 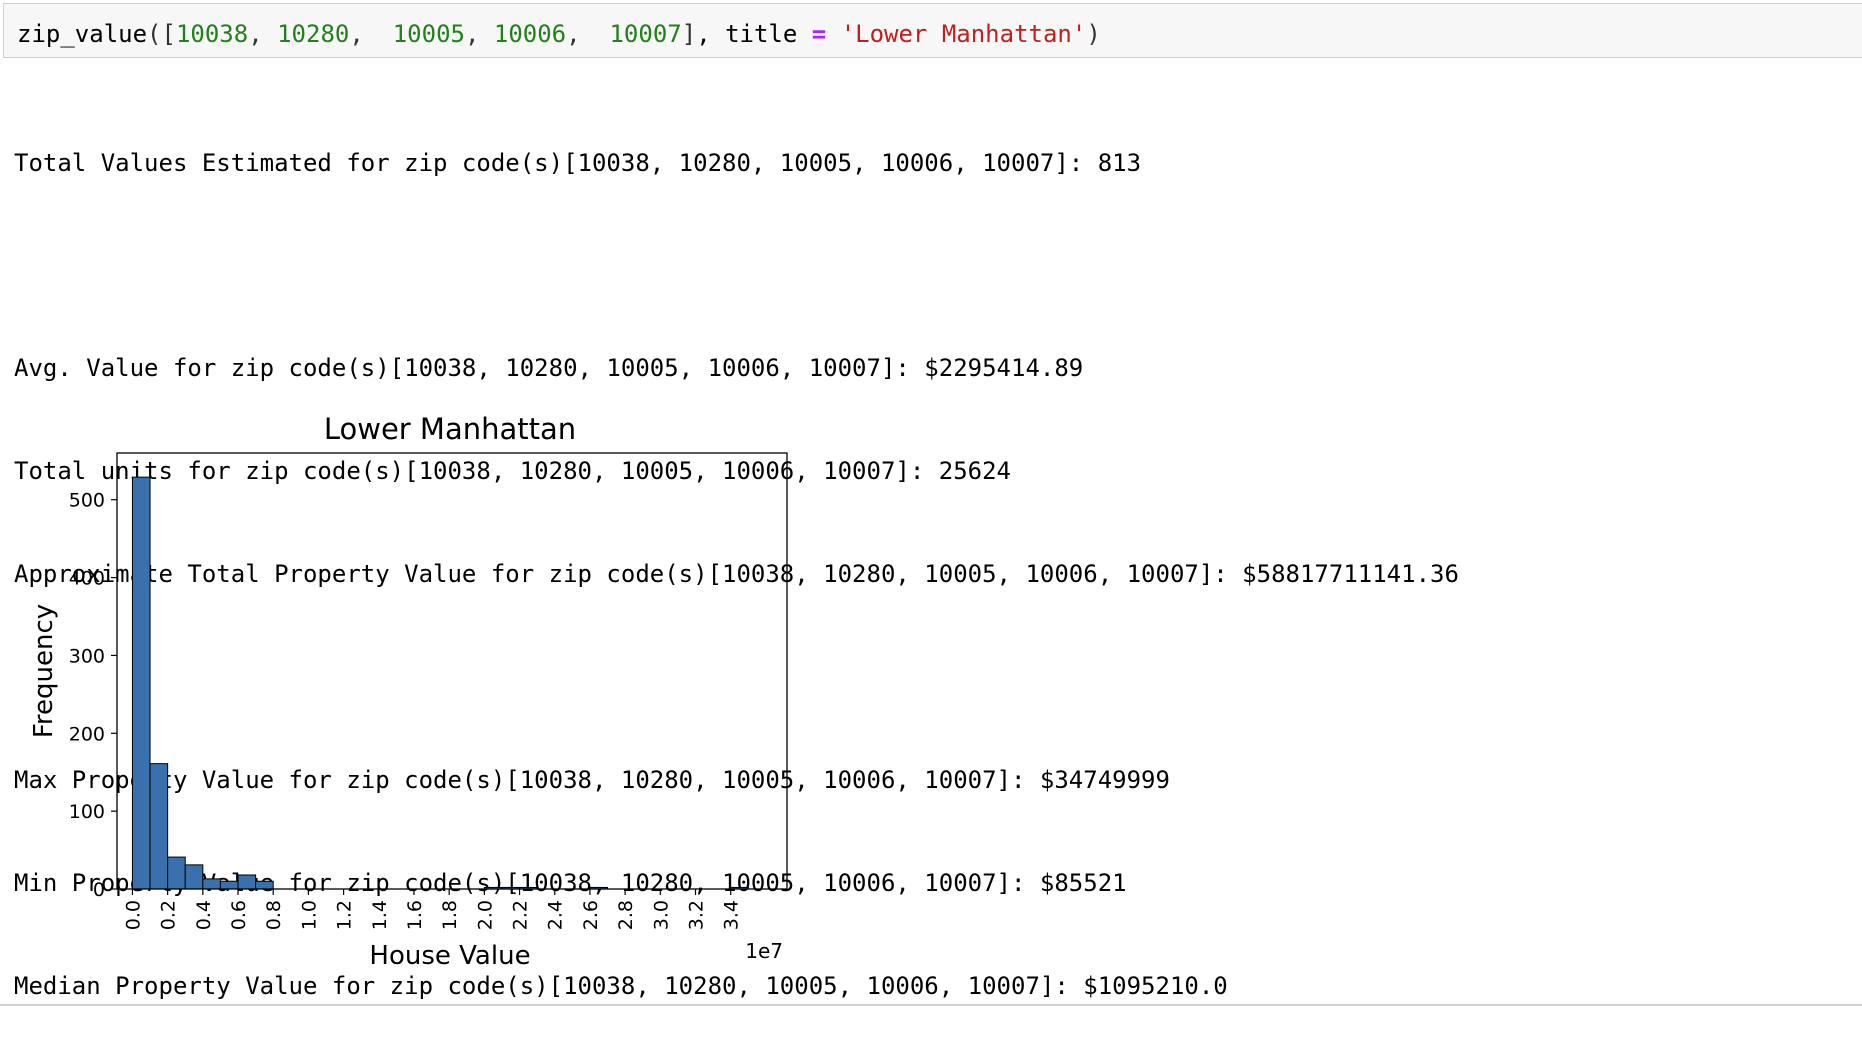 What do you see at coordinates (87, 579) in the screenshot?
I see `y-tick-label: 400` at bounding box center [87, 579].